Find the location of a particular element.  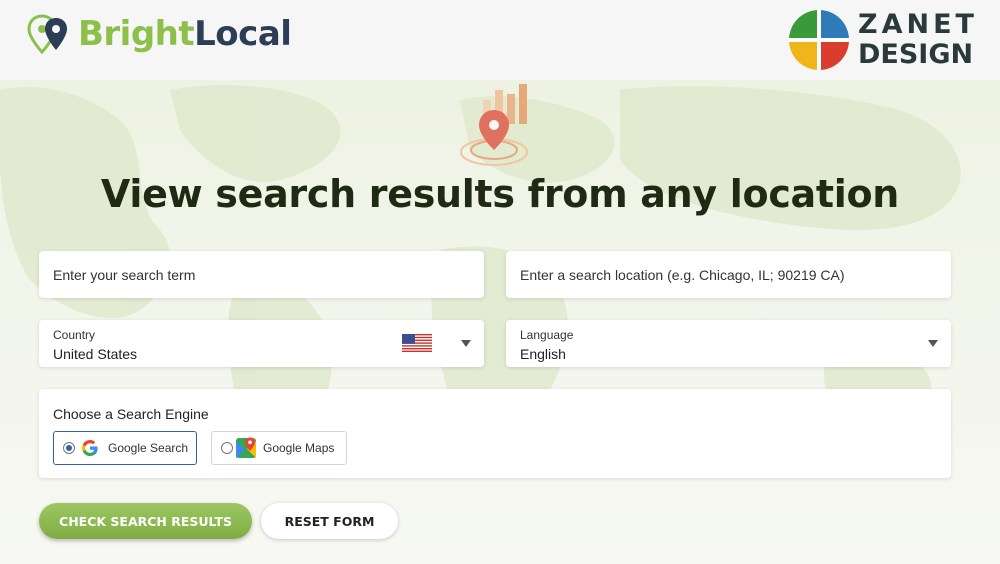

check-search-results-button: CHECK SEARCH RESULTS is located at coordinates (145, 521).